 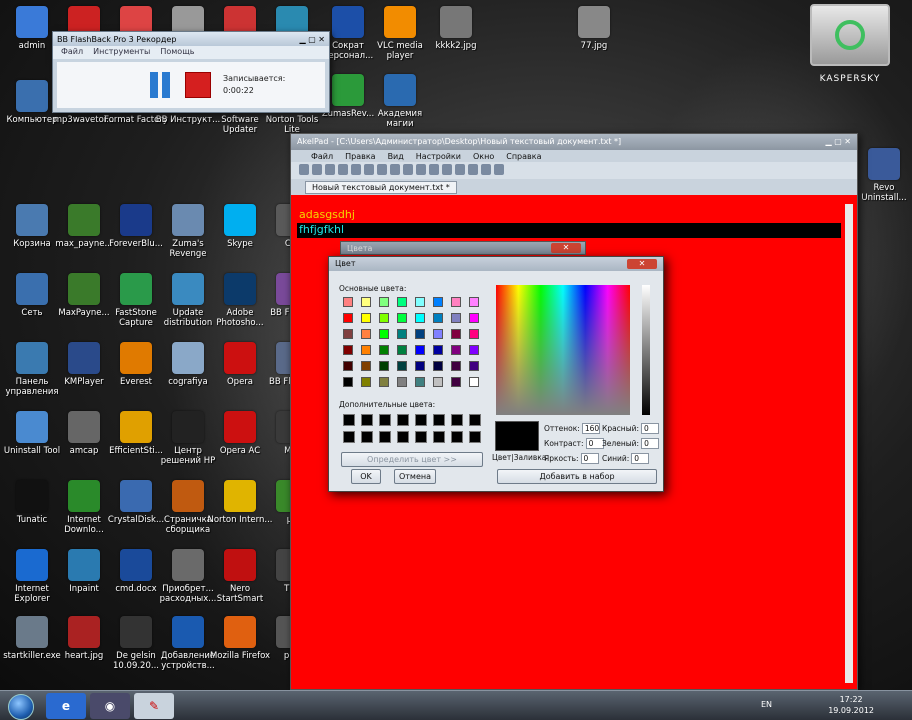 I want to click on print-icon, so click(x=343, y=169).